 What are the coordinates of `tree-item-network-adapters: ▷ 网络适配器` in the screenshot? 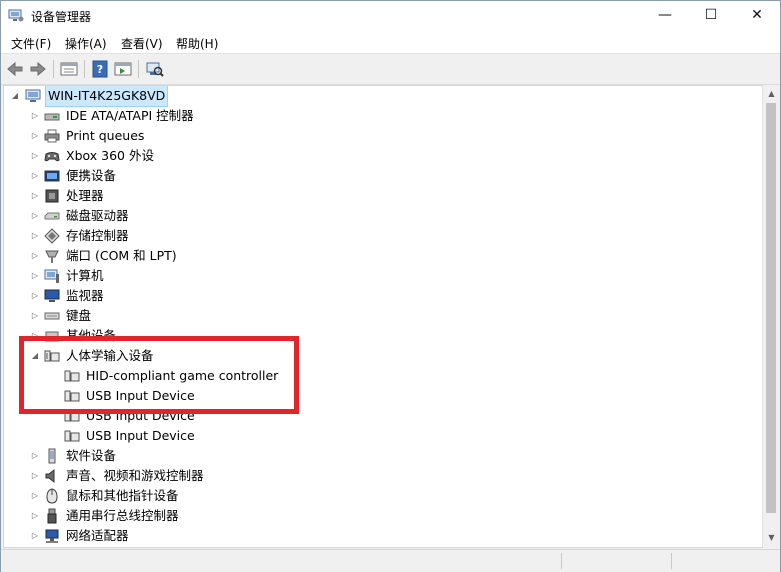 It's located at (304, 536).